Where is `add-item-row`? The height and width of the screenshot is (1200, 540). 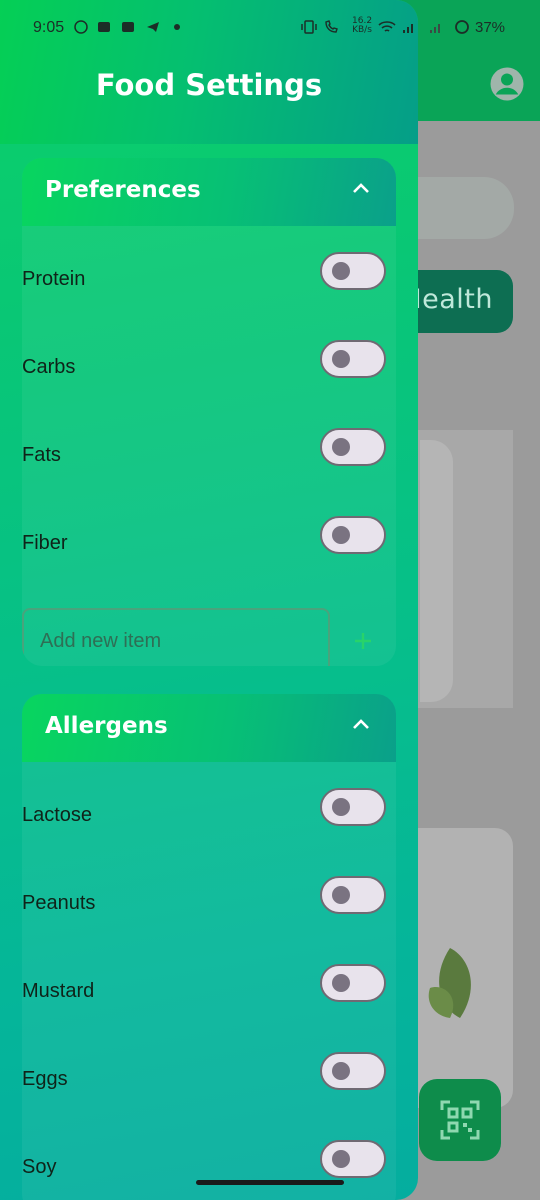 add-item-row is located at coordinates (209, 633).